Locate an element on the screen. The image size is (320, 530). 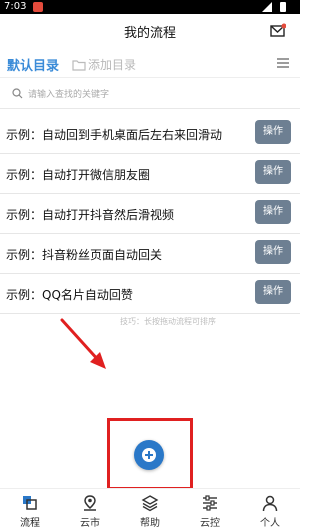
directory-tabs: 默认目录 添加目录 is located at coordinates (150, 63).